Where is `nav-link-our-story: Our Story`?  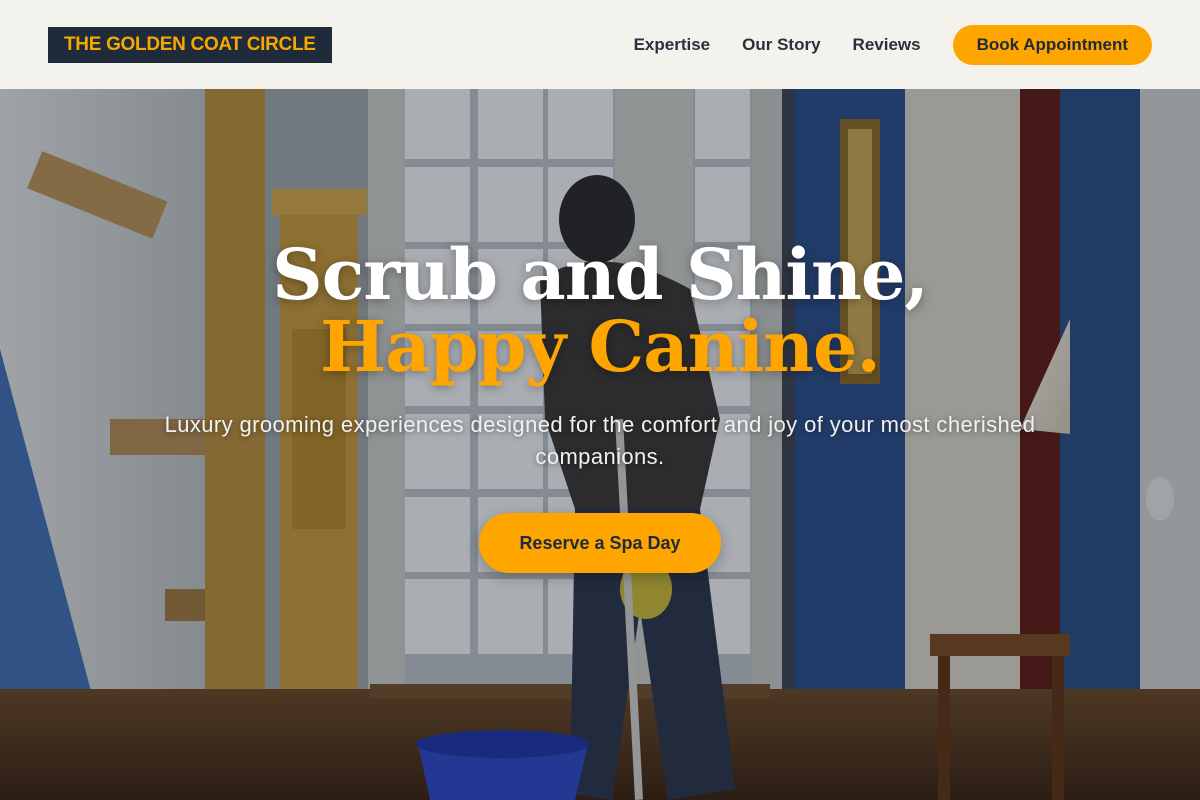 nav-link-our-story: Our Story is located at coordinates (781, 45).